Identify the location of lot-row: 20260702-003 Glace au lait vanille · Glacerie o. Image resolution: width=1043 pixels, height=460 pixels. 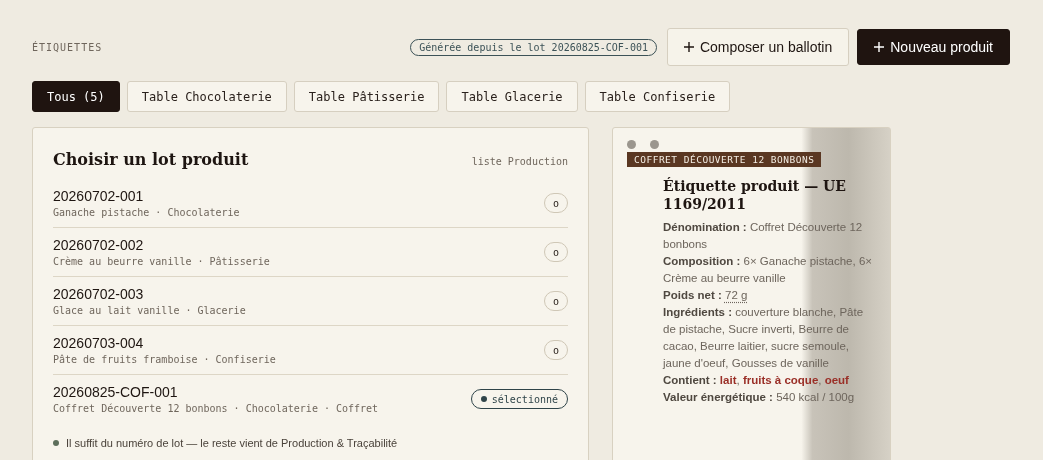
(310, 301).